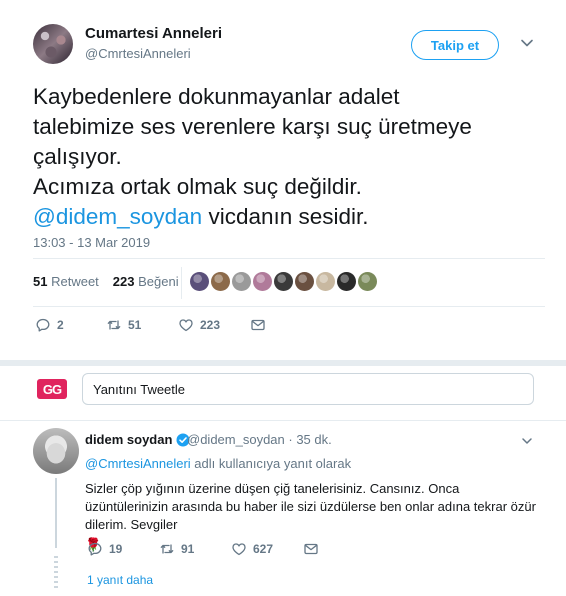 This screenshot has height=596, width=566. What do you see at coordinates (56, 573) in the screenshot?
I see `thread-dots` at bounding box center [56, 573].